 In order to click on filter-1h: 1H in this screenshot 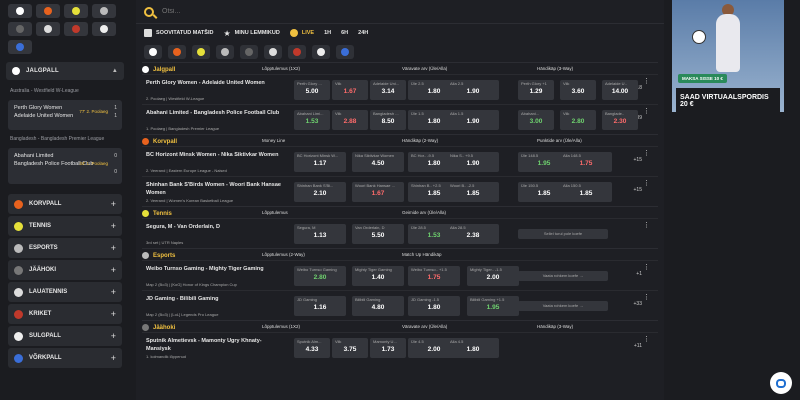, I will do `click(327, 33)`.